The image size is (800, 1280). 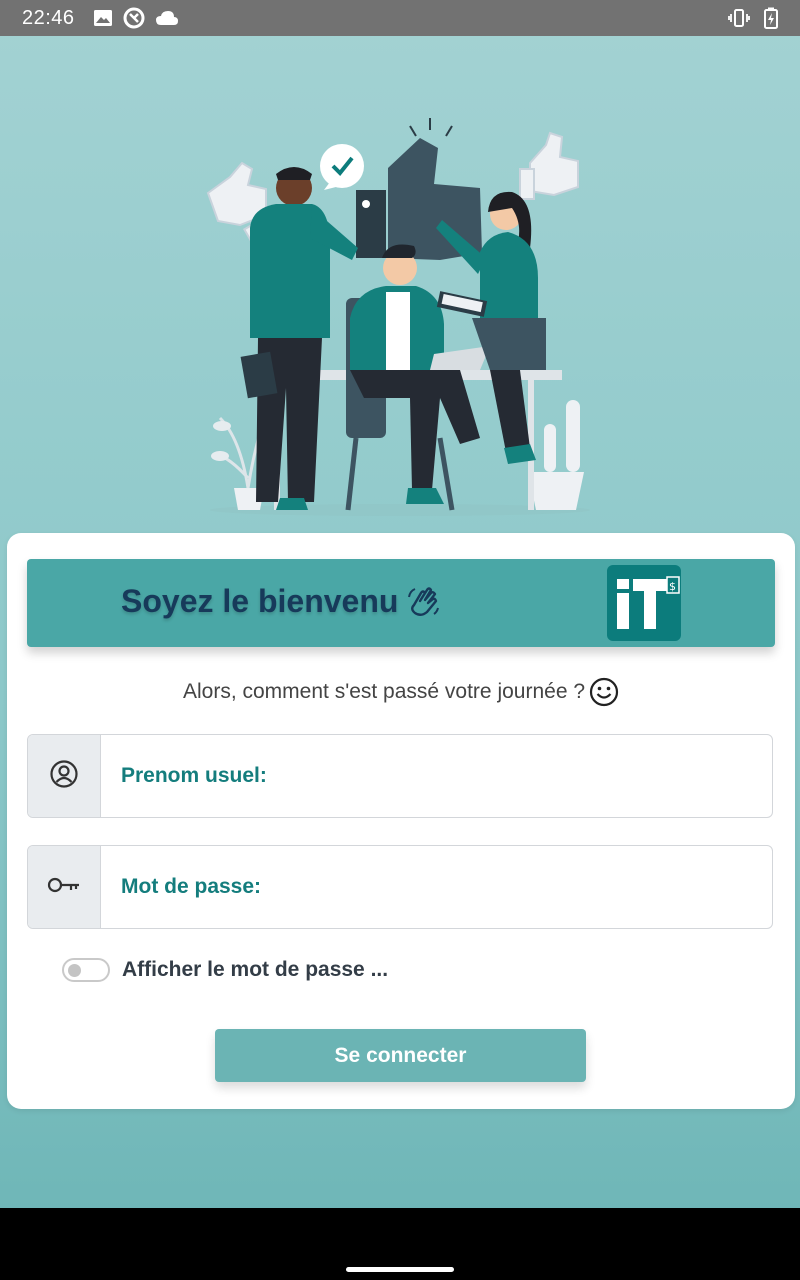 What do you see at coordinates (48, 17) in the screenshot?
I see `status-time: 22:46` at bounding box center [48, 17].